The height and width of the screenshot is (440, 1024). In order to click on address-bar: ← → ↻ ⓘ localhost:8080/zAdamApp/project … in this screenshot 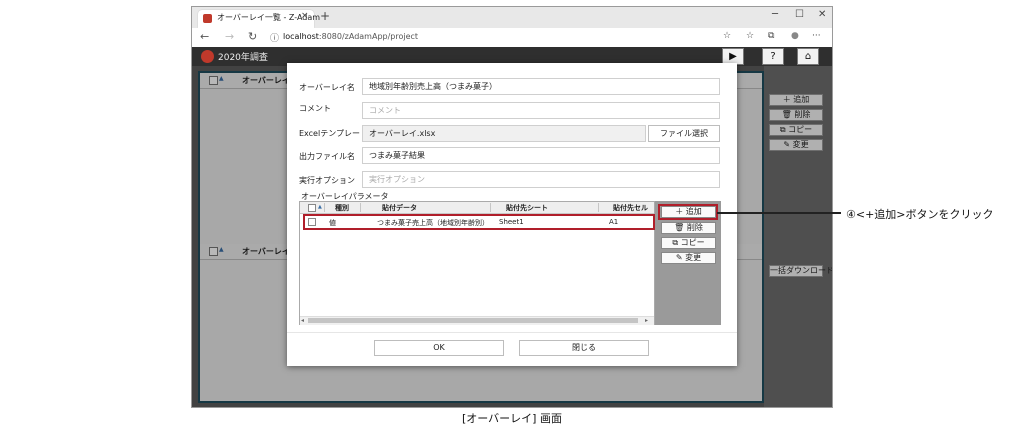, I will do `click(512, 38)`.